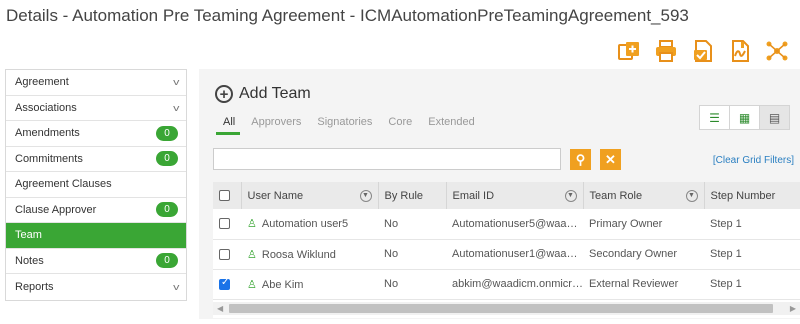  I want to click on sidebar-item-label: Commitments, so click(49, 158).